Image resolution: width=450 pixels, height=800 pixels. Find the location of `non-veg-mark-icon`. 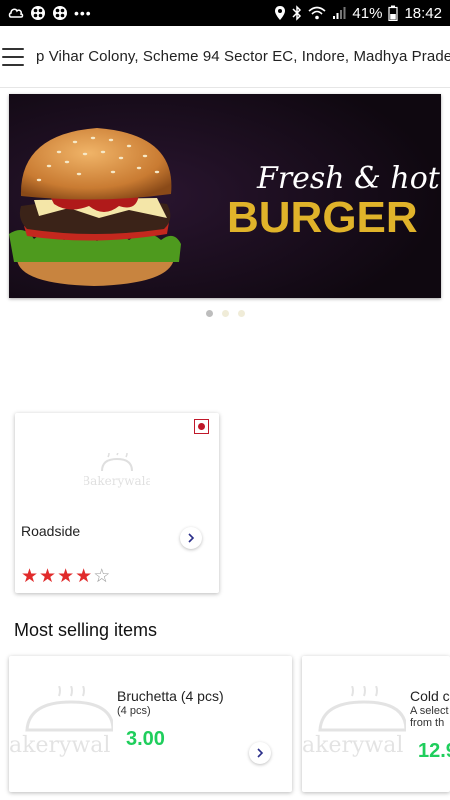

non-veg-mark-icon is located at coordinates (201, 426).